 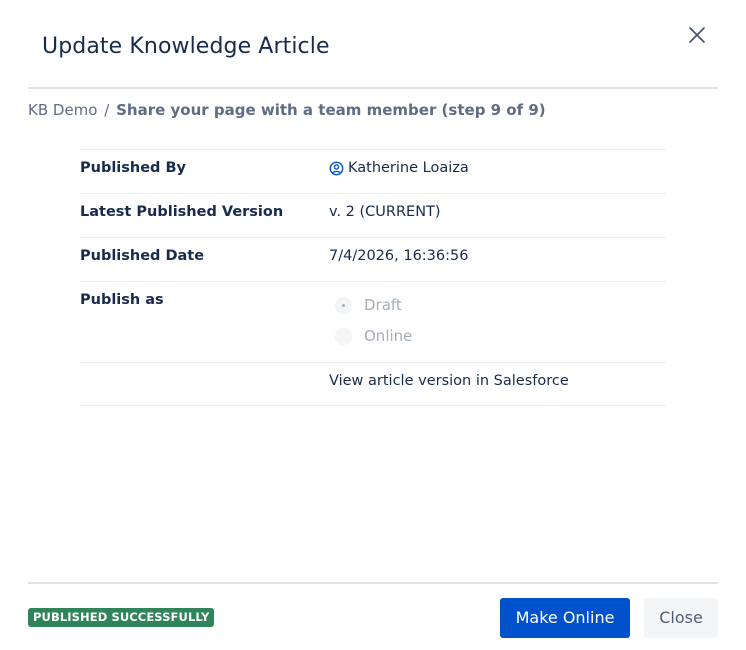 I want to click on online-radio, so click(x=343, y=336).